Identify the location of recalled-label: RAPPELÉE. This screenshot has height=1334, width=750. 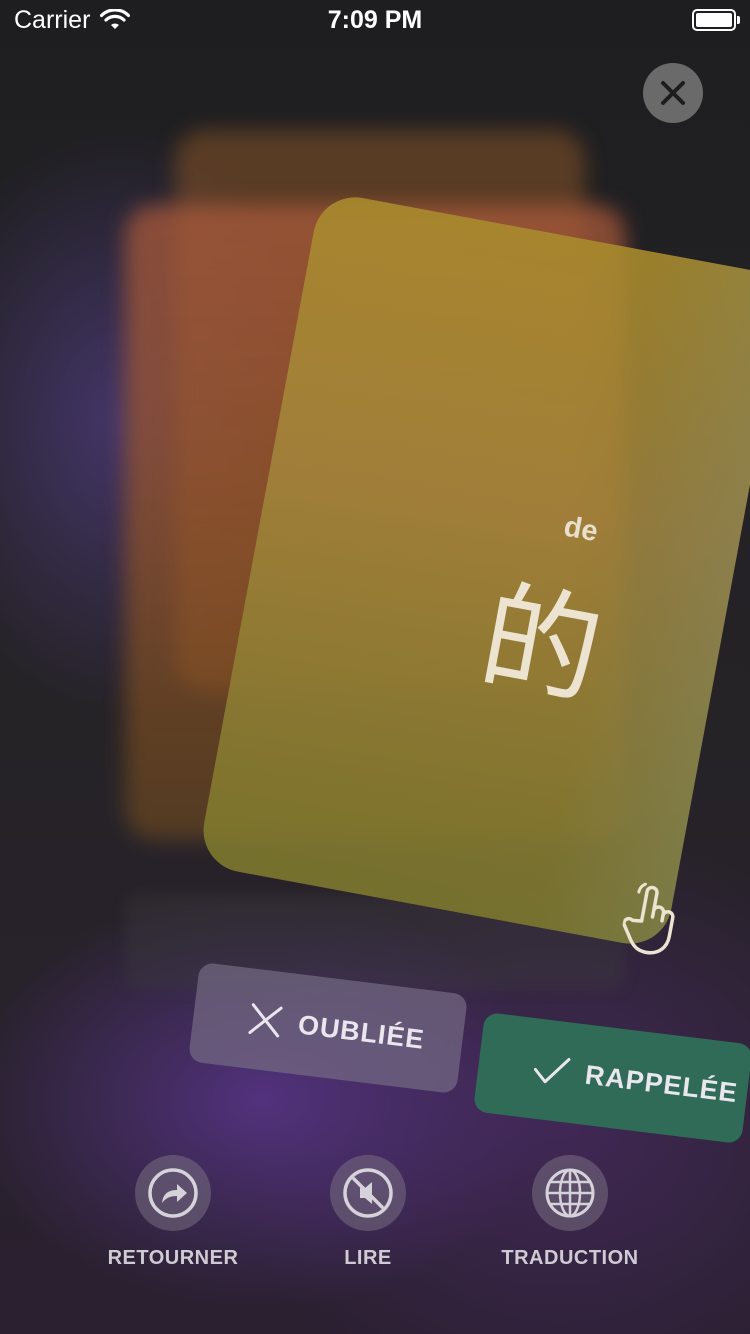
(661, 1083).